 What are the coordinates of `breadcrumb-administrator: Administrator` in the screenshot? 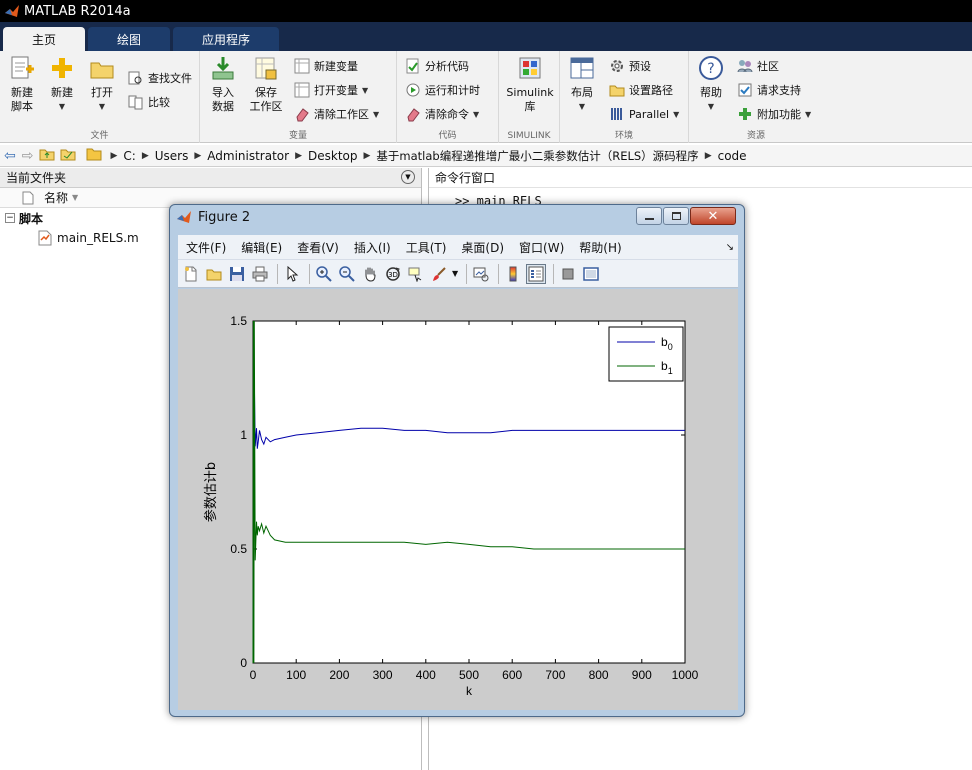 It's located at (248, 156).